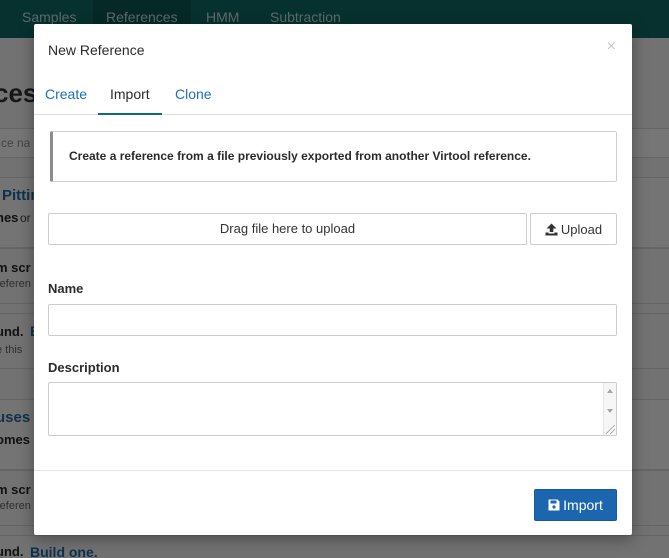 This screenshot has height=558, width=669. I want to click on name-input, so click(332, 320).